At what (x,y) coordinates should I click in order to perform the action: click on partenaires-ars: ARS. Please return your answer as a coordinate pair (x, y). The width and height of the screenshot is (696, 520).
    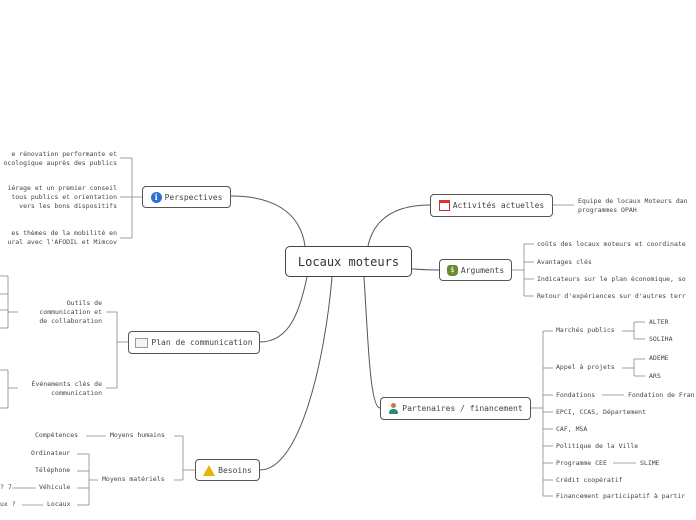
    Looking at the image, I should click on (655, 376).